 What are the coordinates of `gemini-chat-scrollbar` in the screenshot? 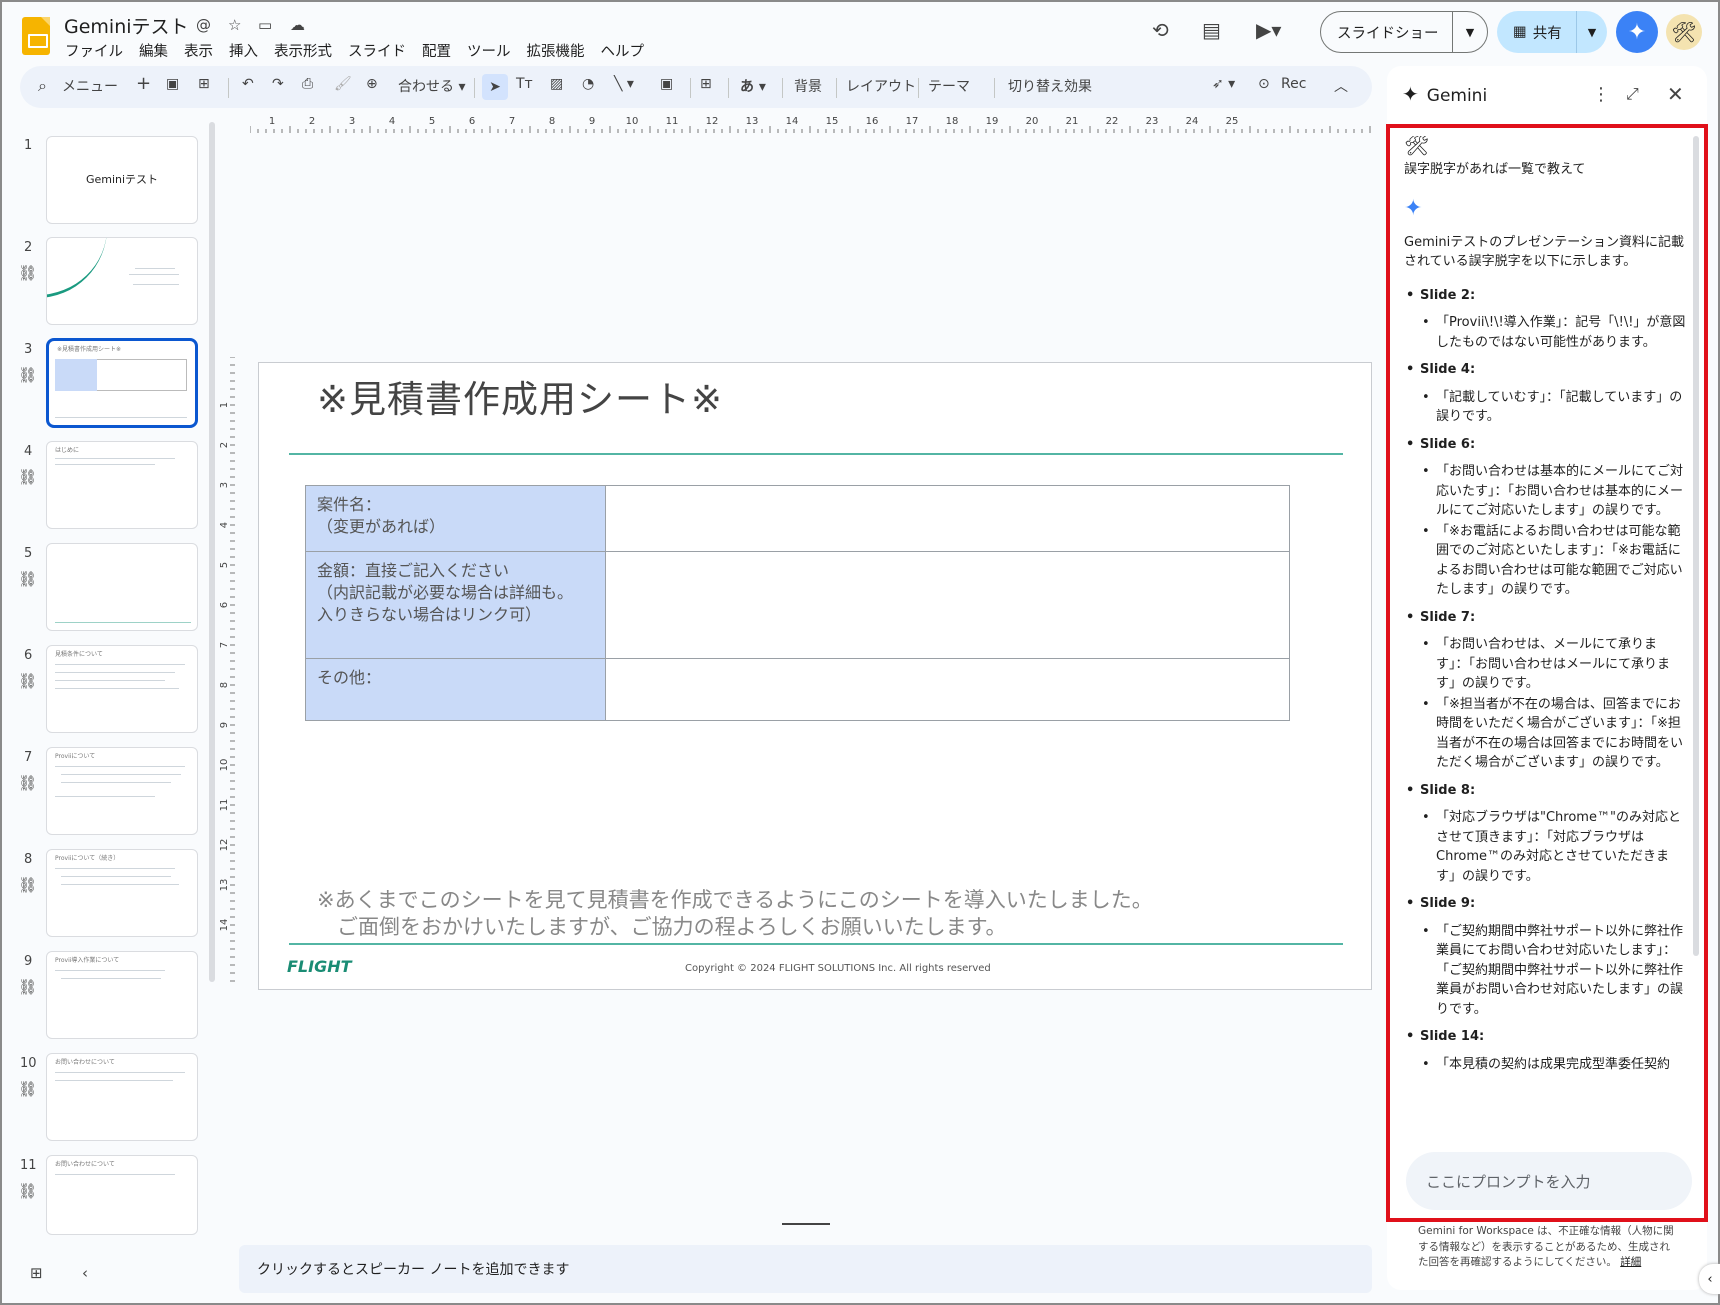 It's located at (1696, 546).